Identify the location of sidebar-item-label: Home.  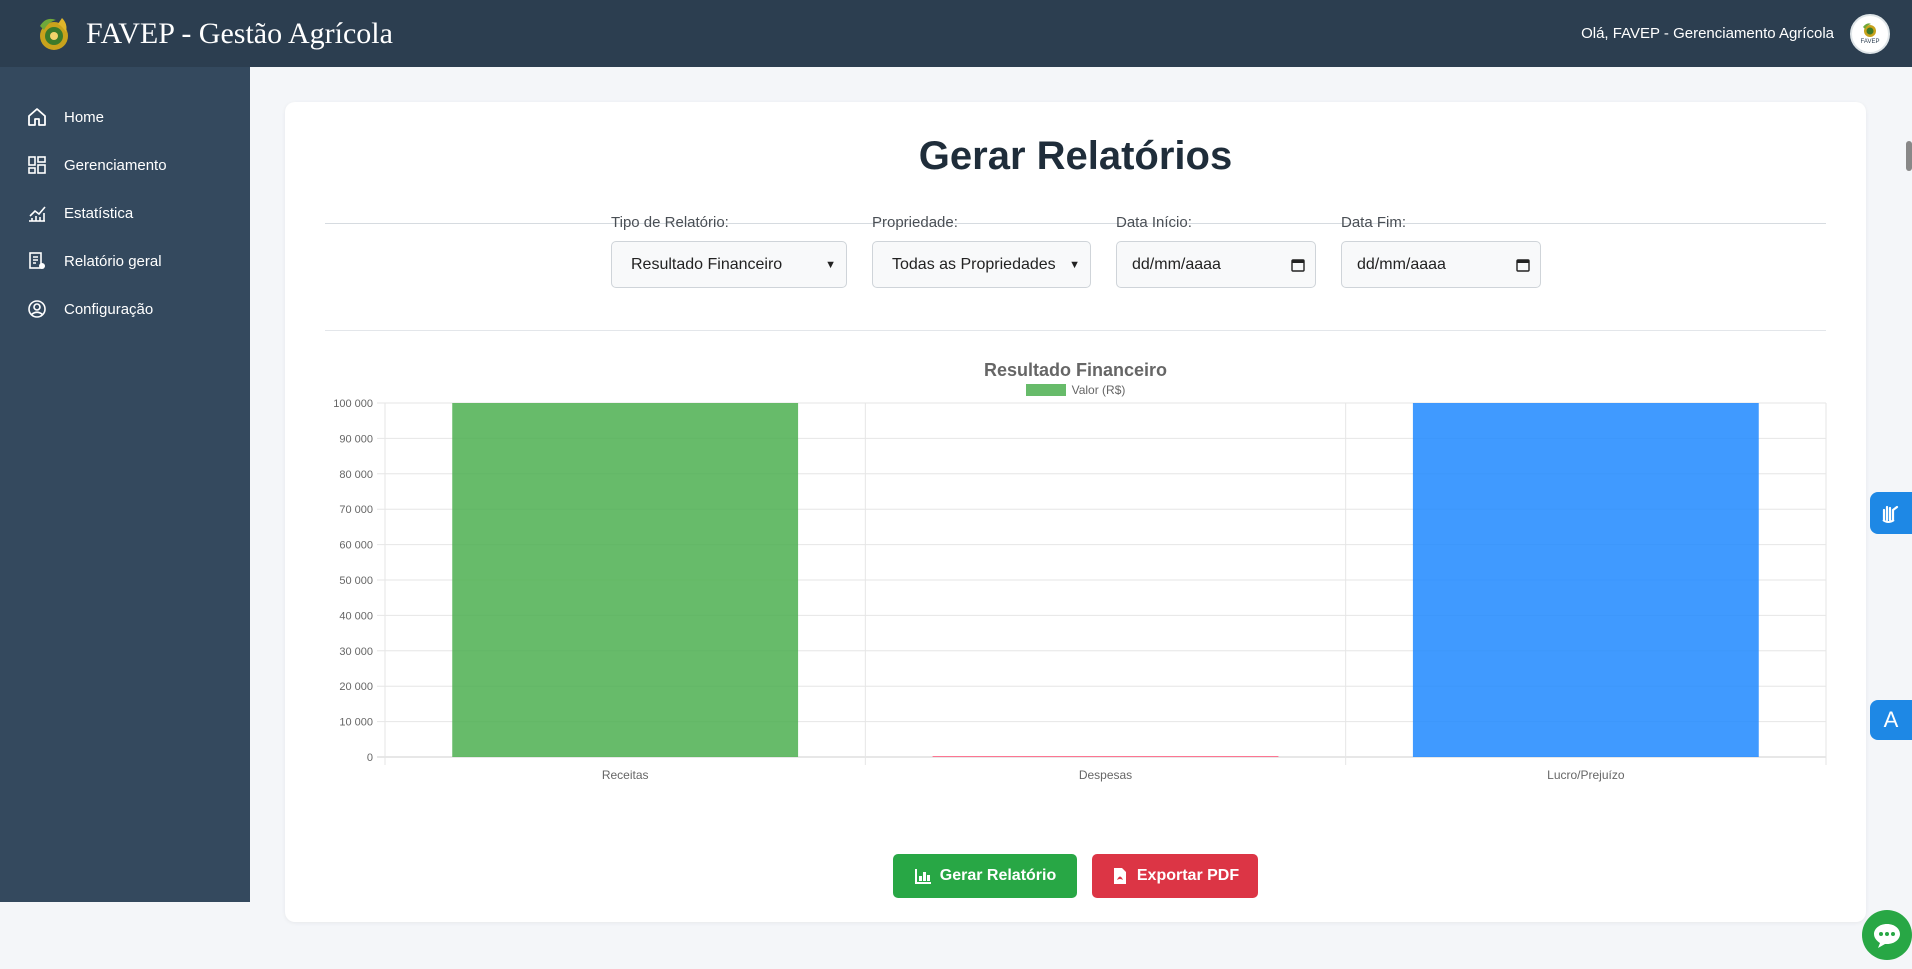
(84, 117).